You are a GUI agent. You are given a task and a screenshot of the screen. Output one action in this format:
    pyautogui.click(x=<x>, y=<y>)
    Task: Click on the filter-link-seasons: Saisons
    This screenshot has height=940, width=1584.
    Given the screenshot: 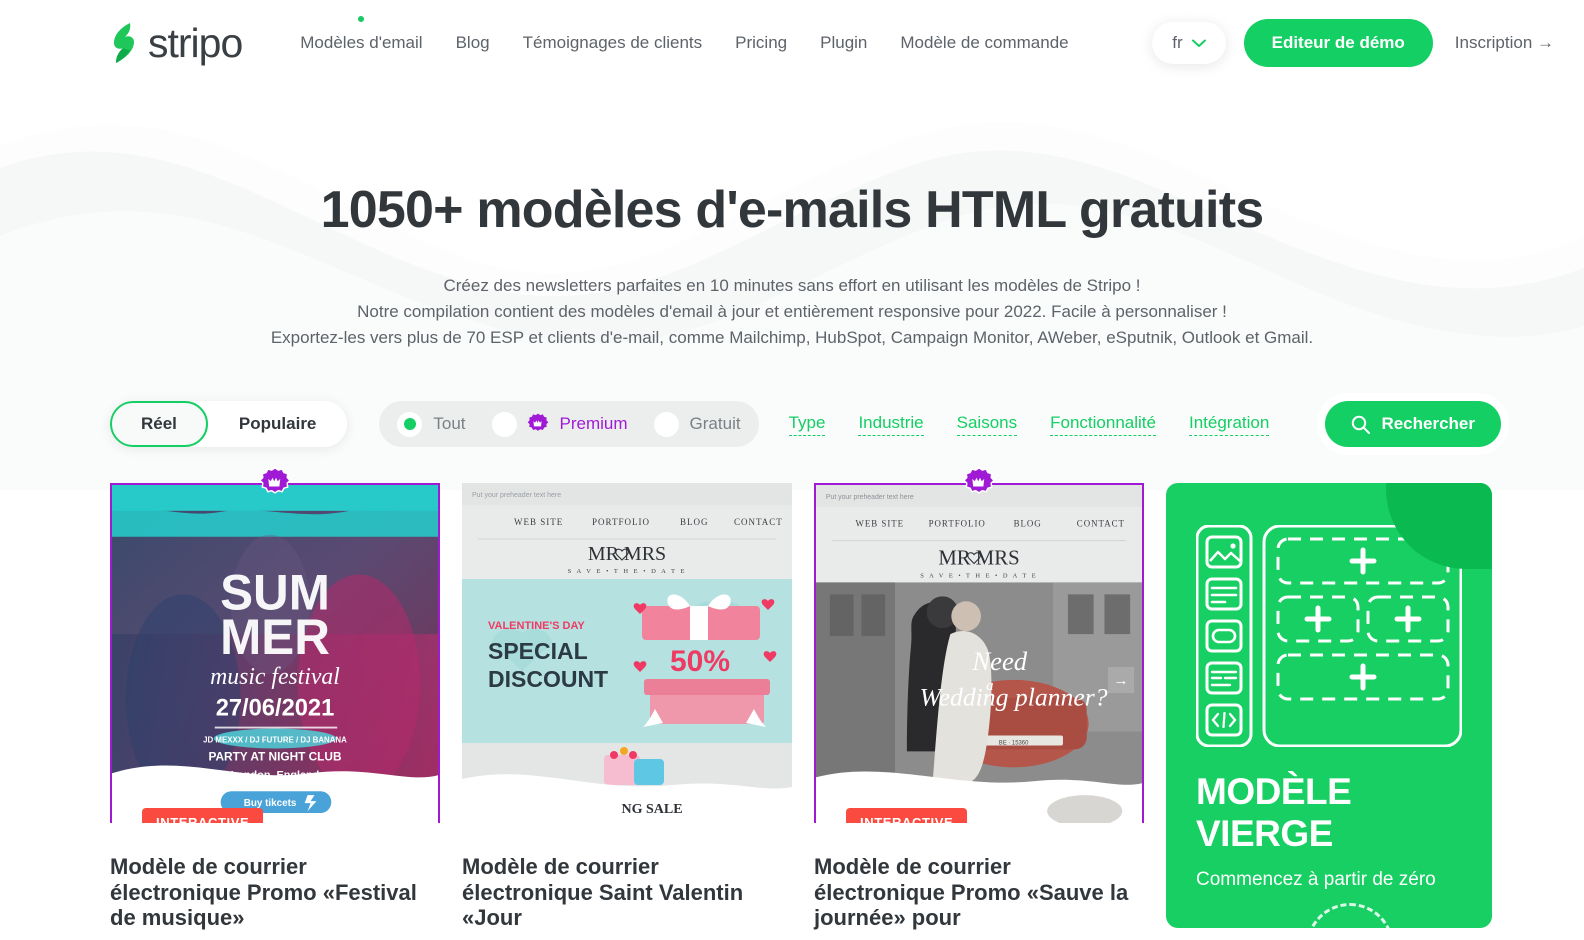 What is the action you would take?
    pyautogui.click(x=987, y=424)
    